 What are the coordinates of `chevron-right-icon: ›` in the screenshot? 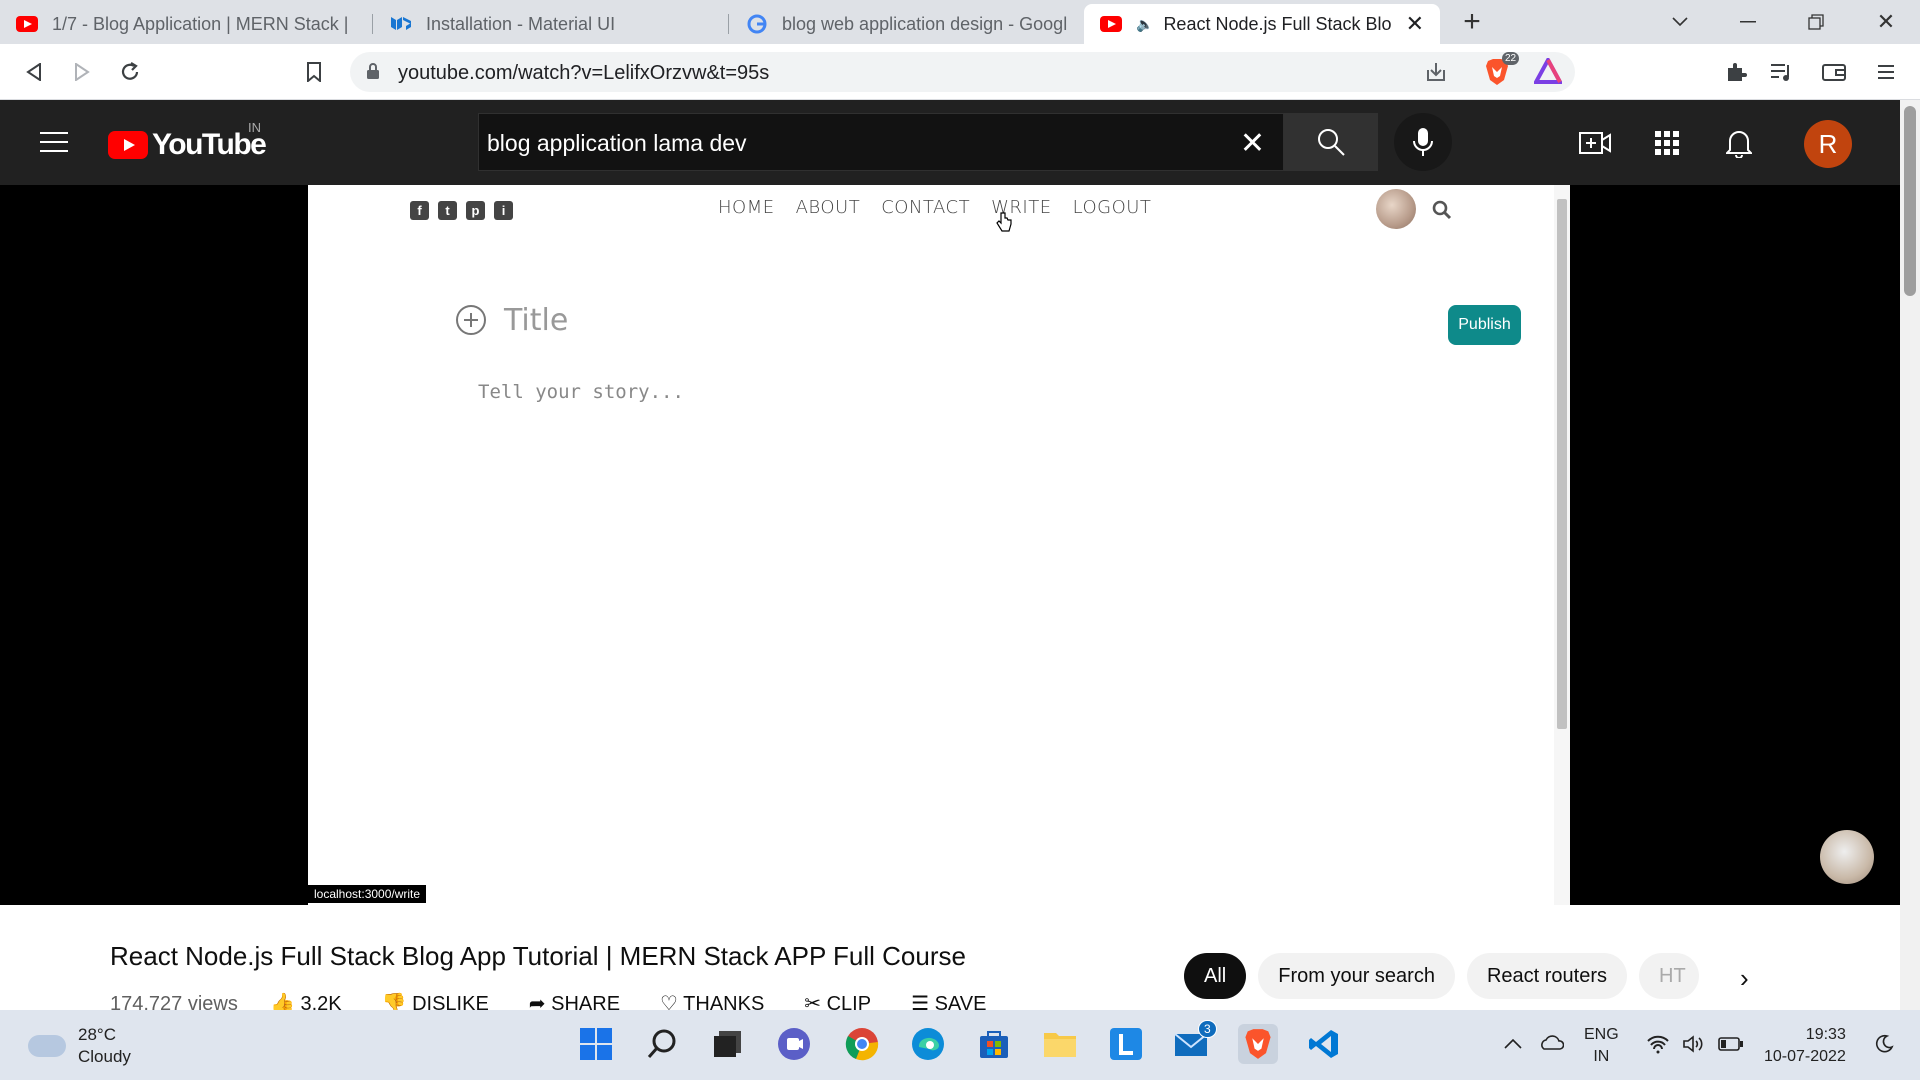 It's located at (1744, 978).